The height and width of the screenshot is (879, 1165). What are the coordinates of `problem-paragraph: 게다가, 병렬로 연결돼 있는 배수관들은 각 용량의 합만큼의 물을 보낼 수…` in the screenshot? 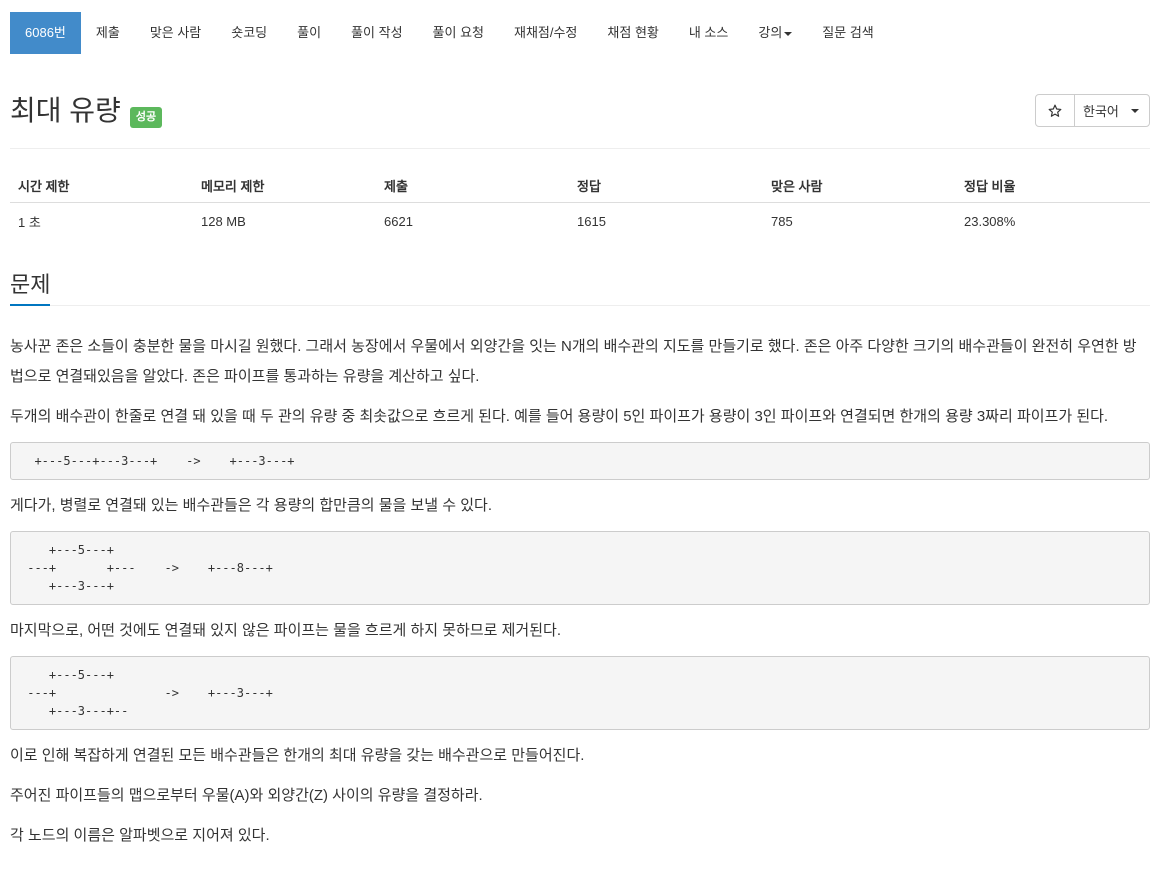 It's located at (251, 505).